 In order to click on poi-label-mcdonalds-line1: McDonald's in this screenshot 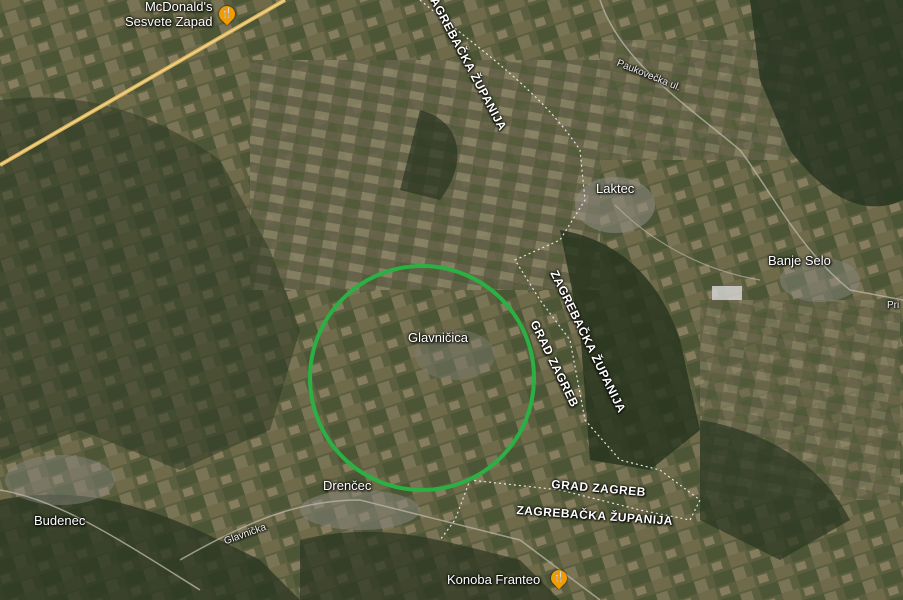, I will do `click(178, 7)`.